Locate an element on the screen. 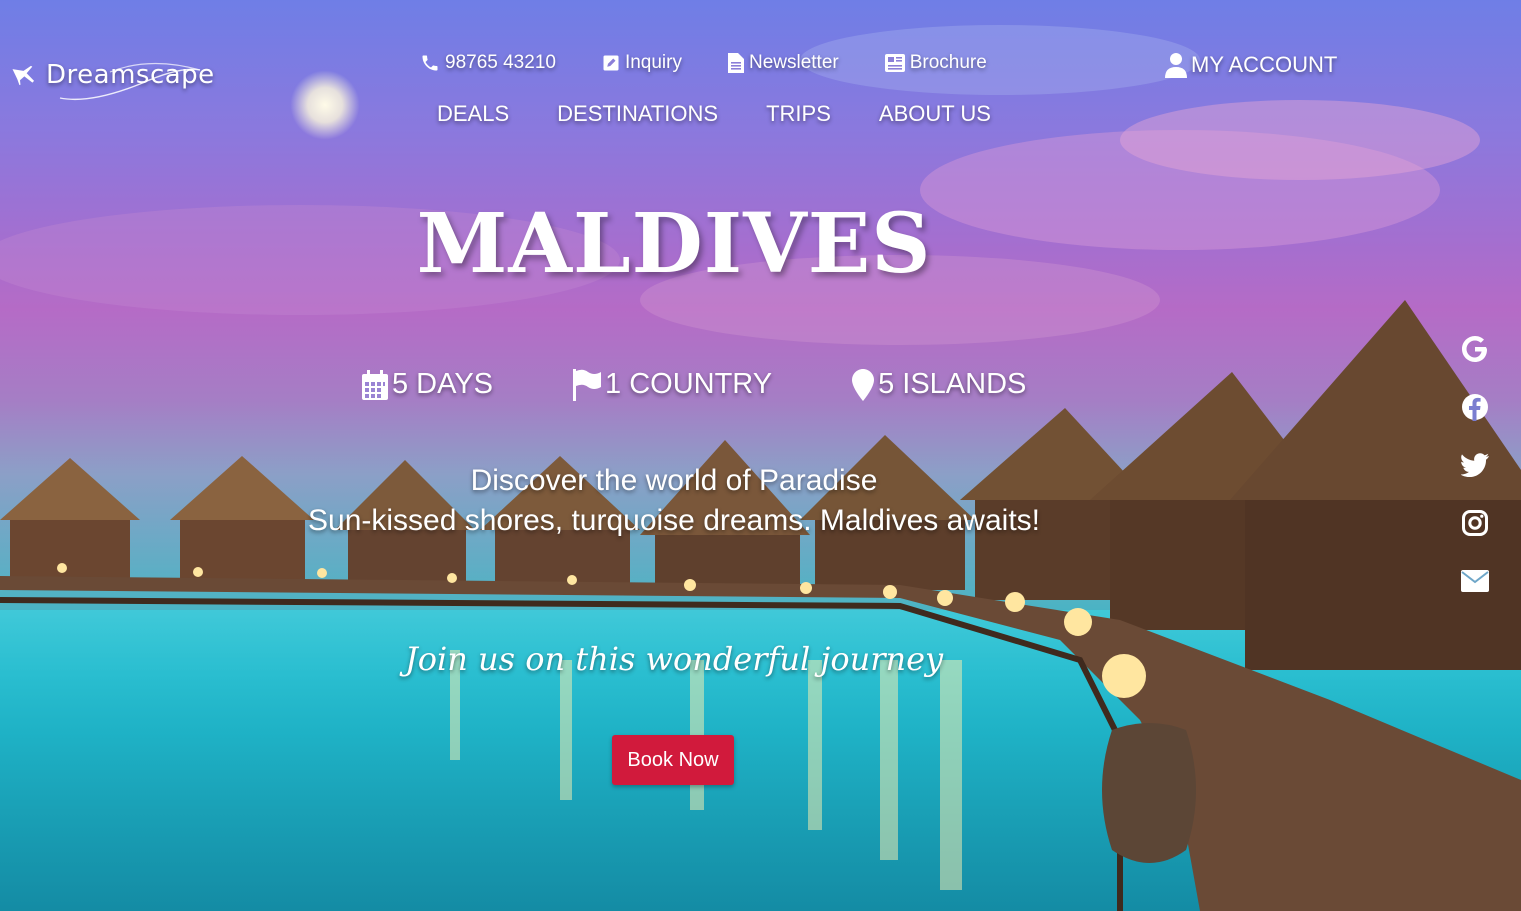  airplane-icon is located at coordinates (23, 75).